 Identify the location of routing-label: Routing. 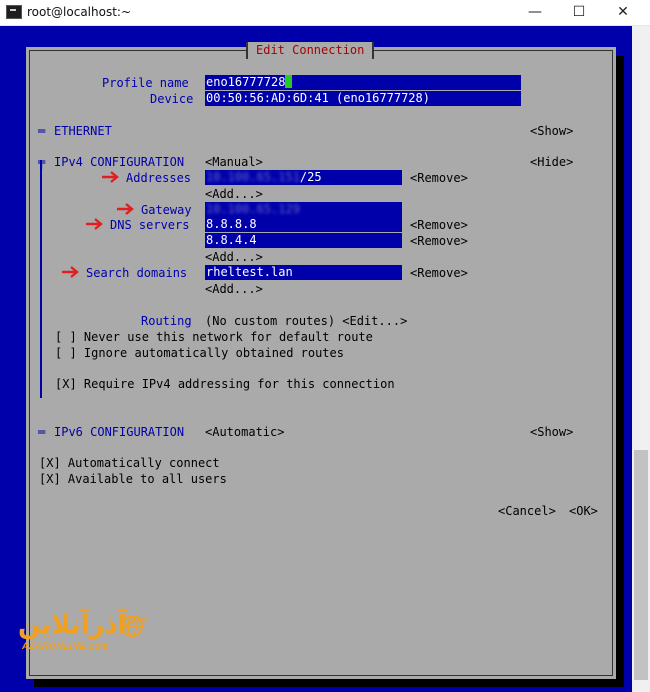
(166, 321).